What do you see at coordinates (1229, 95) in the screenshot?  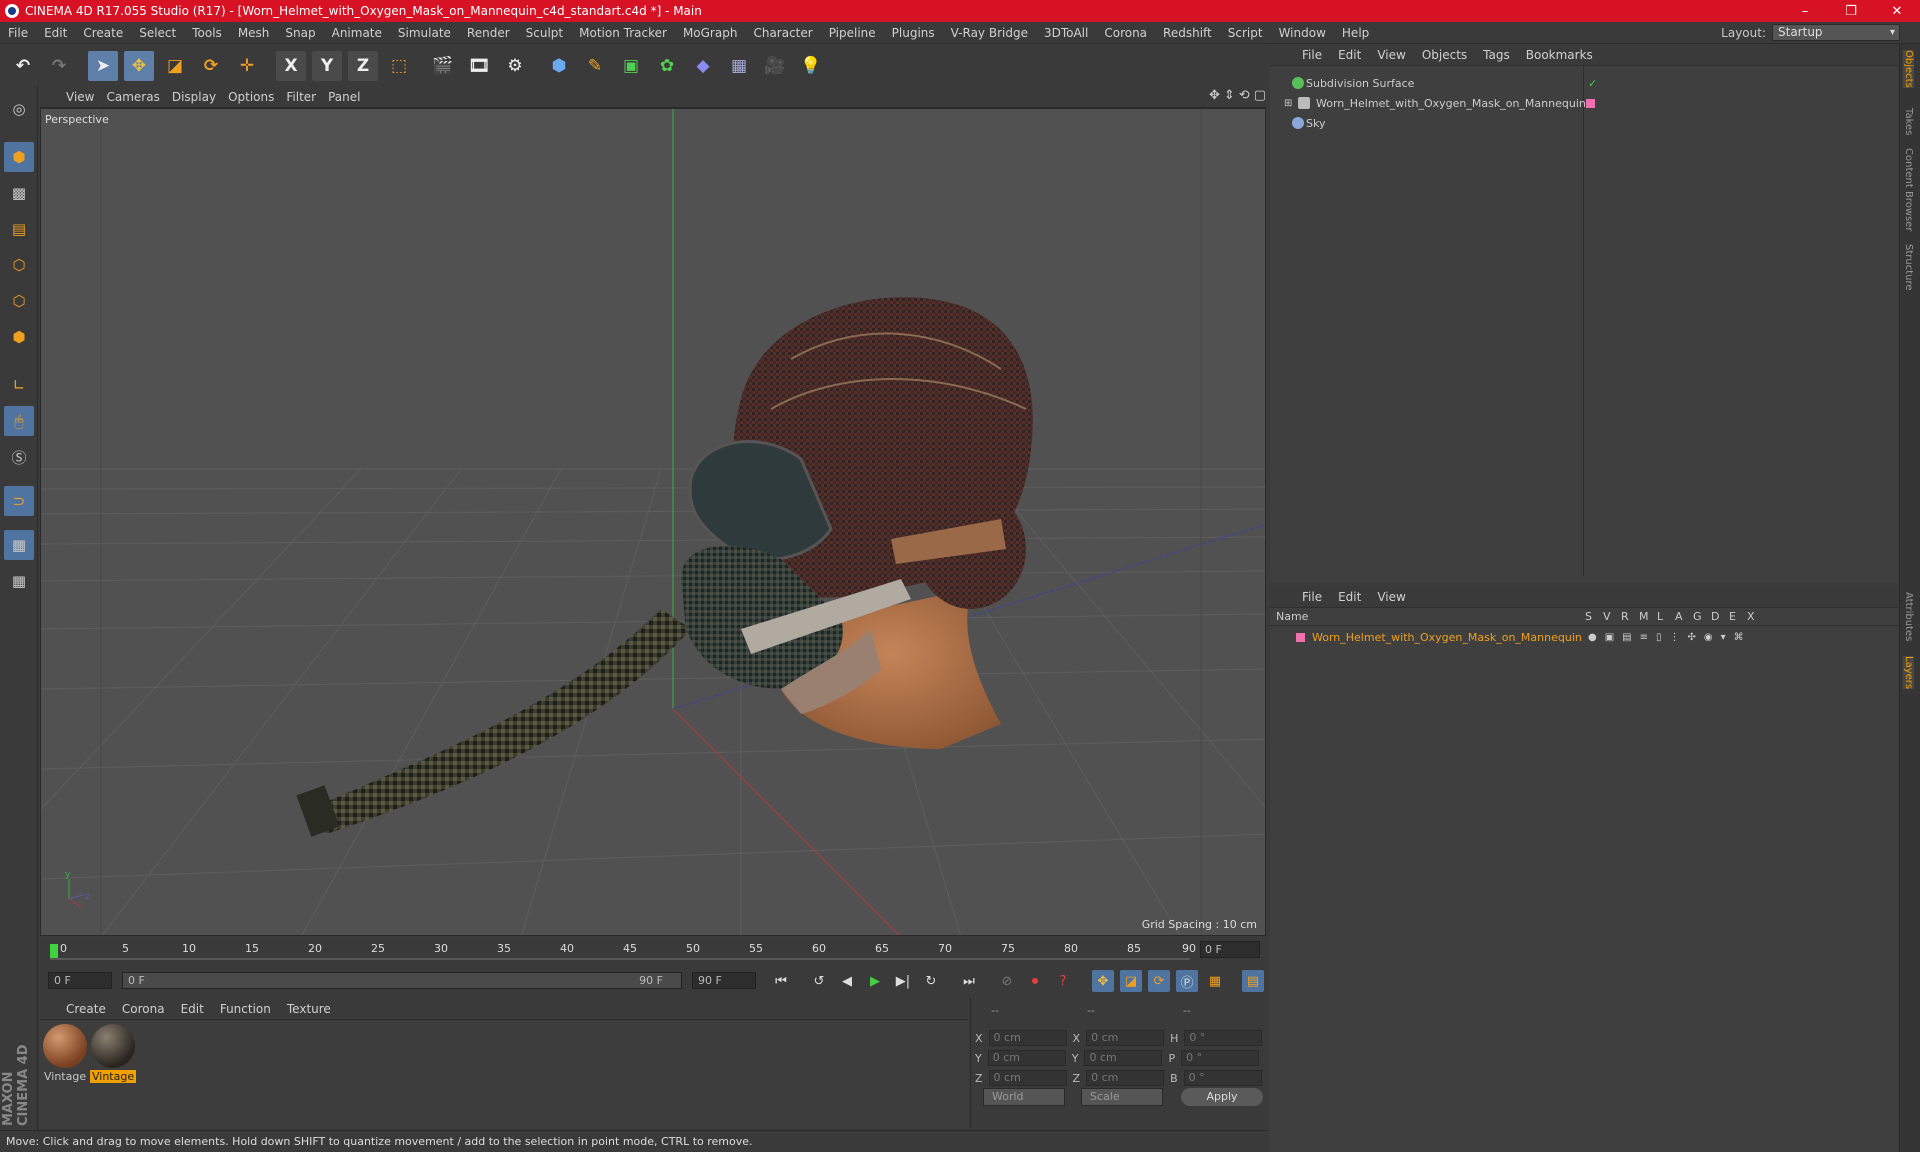 I see `zoom-view-icon: ⇕` at bounding box center [1229, 95].